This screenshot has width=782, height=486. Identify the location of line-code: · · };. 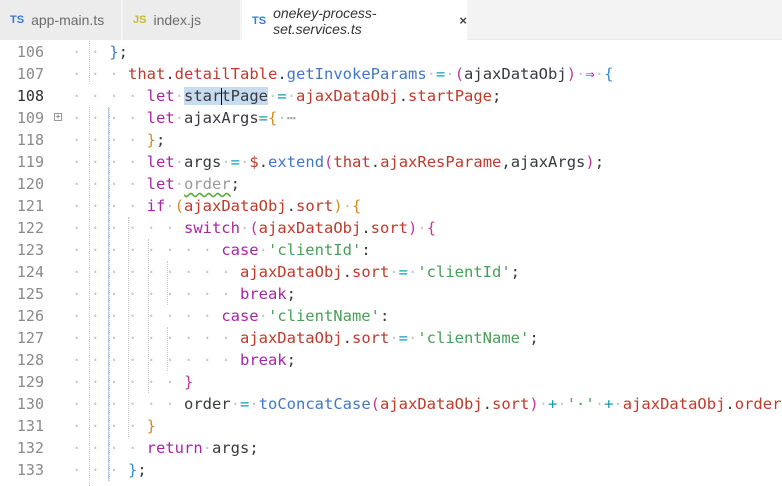
(100, 52).